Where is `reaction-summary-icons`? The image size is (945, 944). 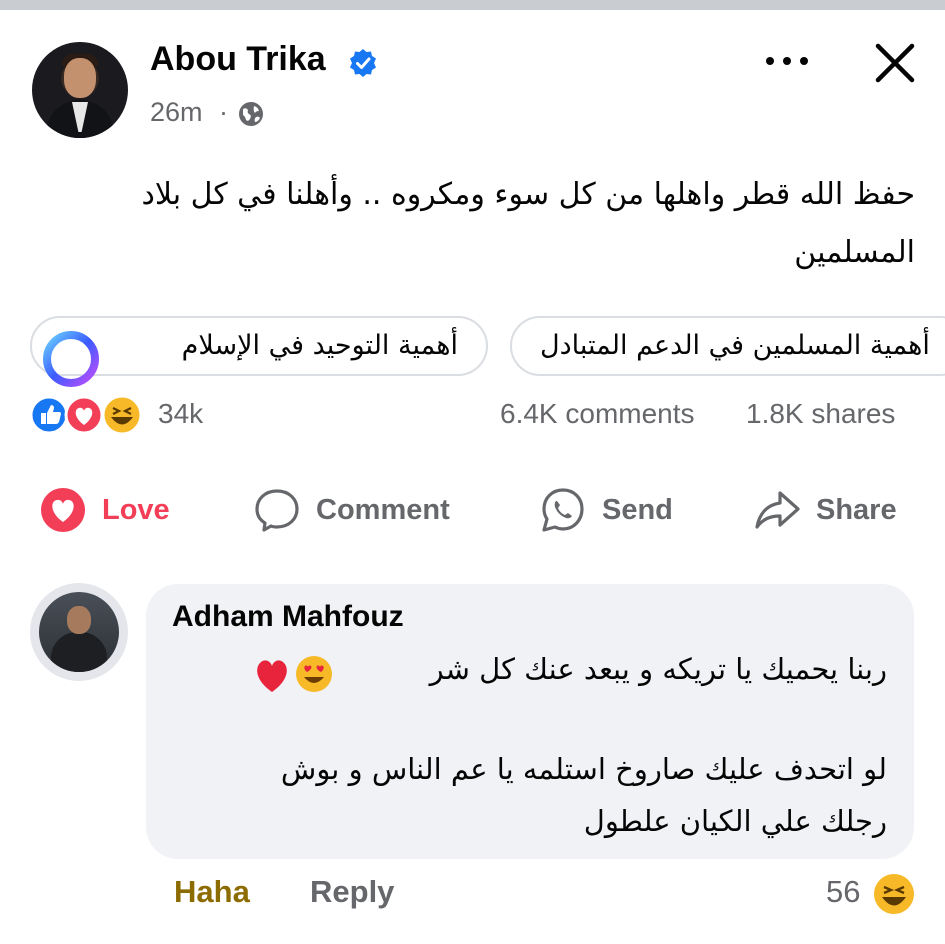
reaction-summary-icons is located at coordinates (90, 415).